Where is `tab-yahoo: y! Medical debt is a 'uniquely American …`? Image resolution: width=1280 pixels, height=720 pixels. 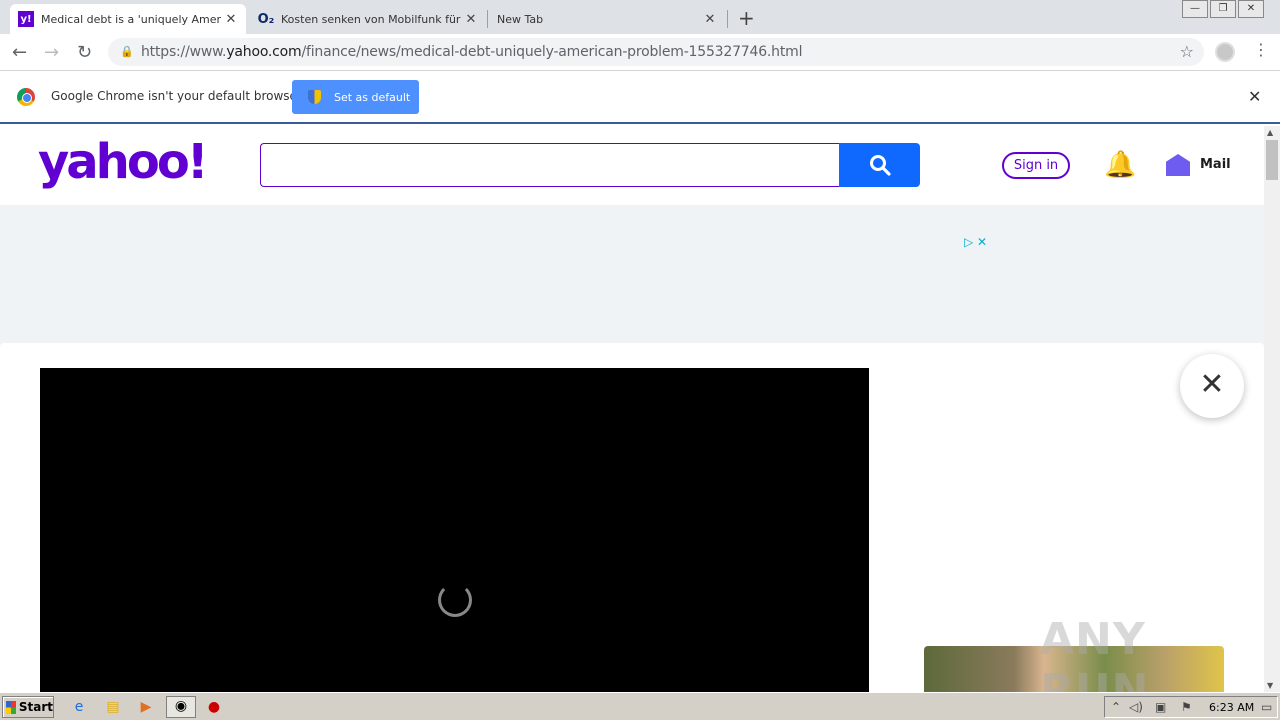
tab-yahoo: y! Medical debt is a 'uniquely American … is located at coordinates (128, 19).